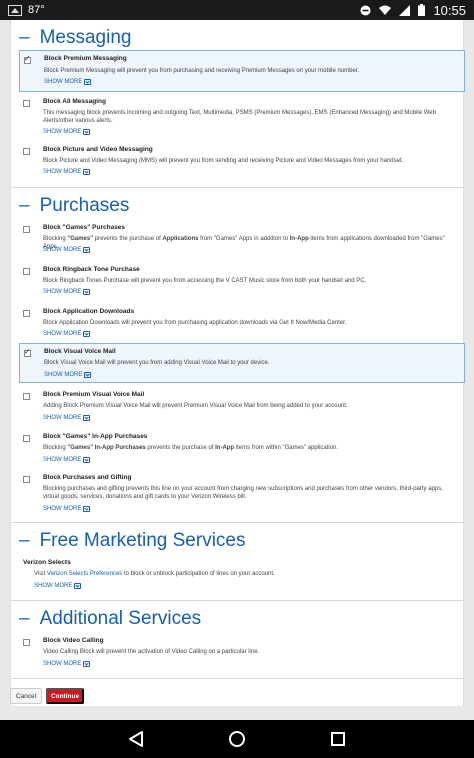 The width and height of the screenshot is (474, 758). Describe the element at coordinates (365, 10) in the screenshot. I see `dnd-icon` at that location.